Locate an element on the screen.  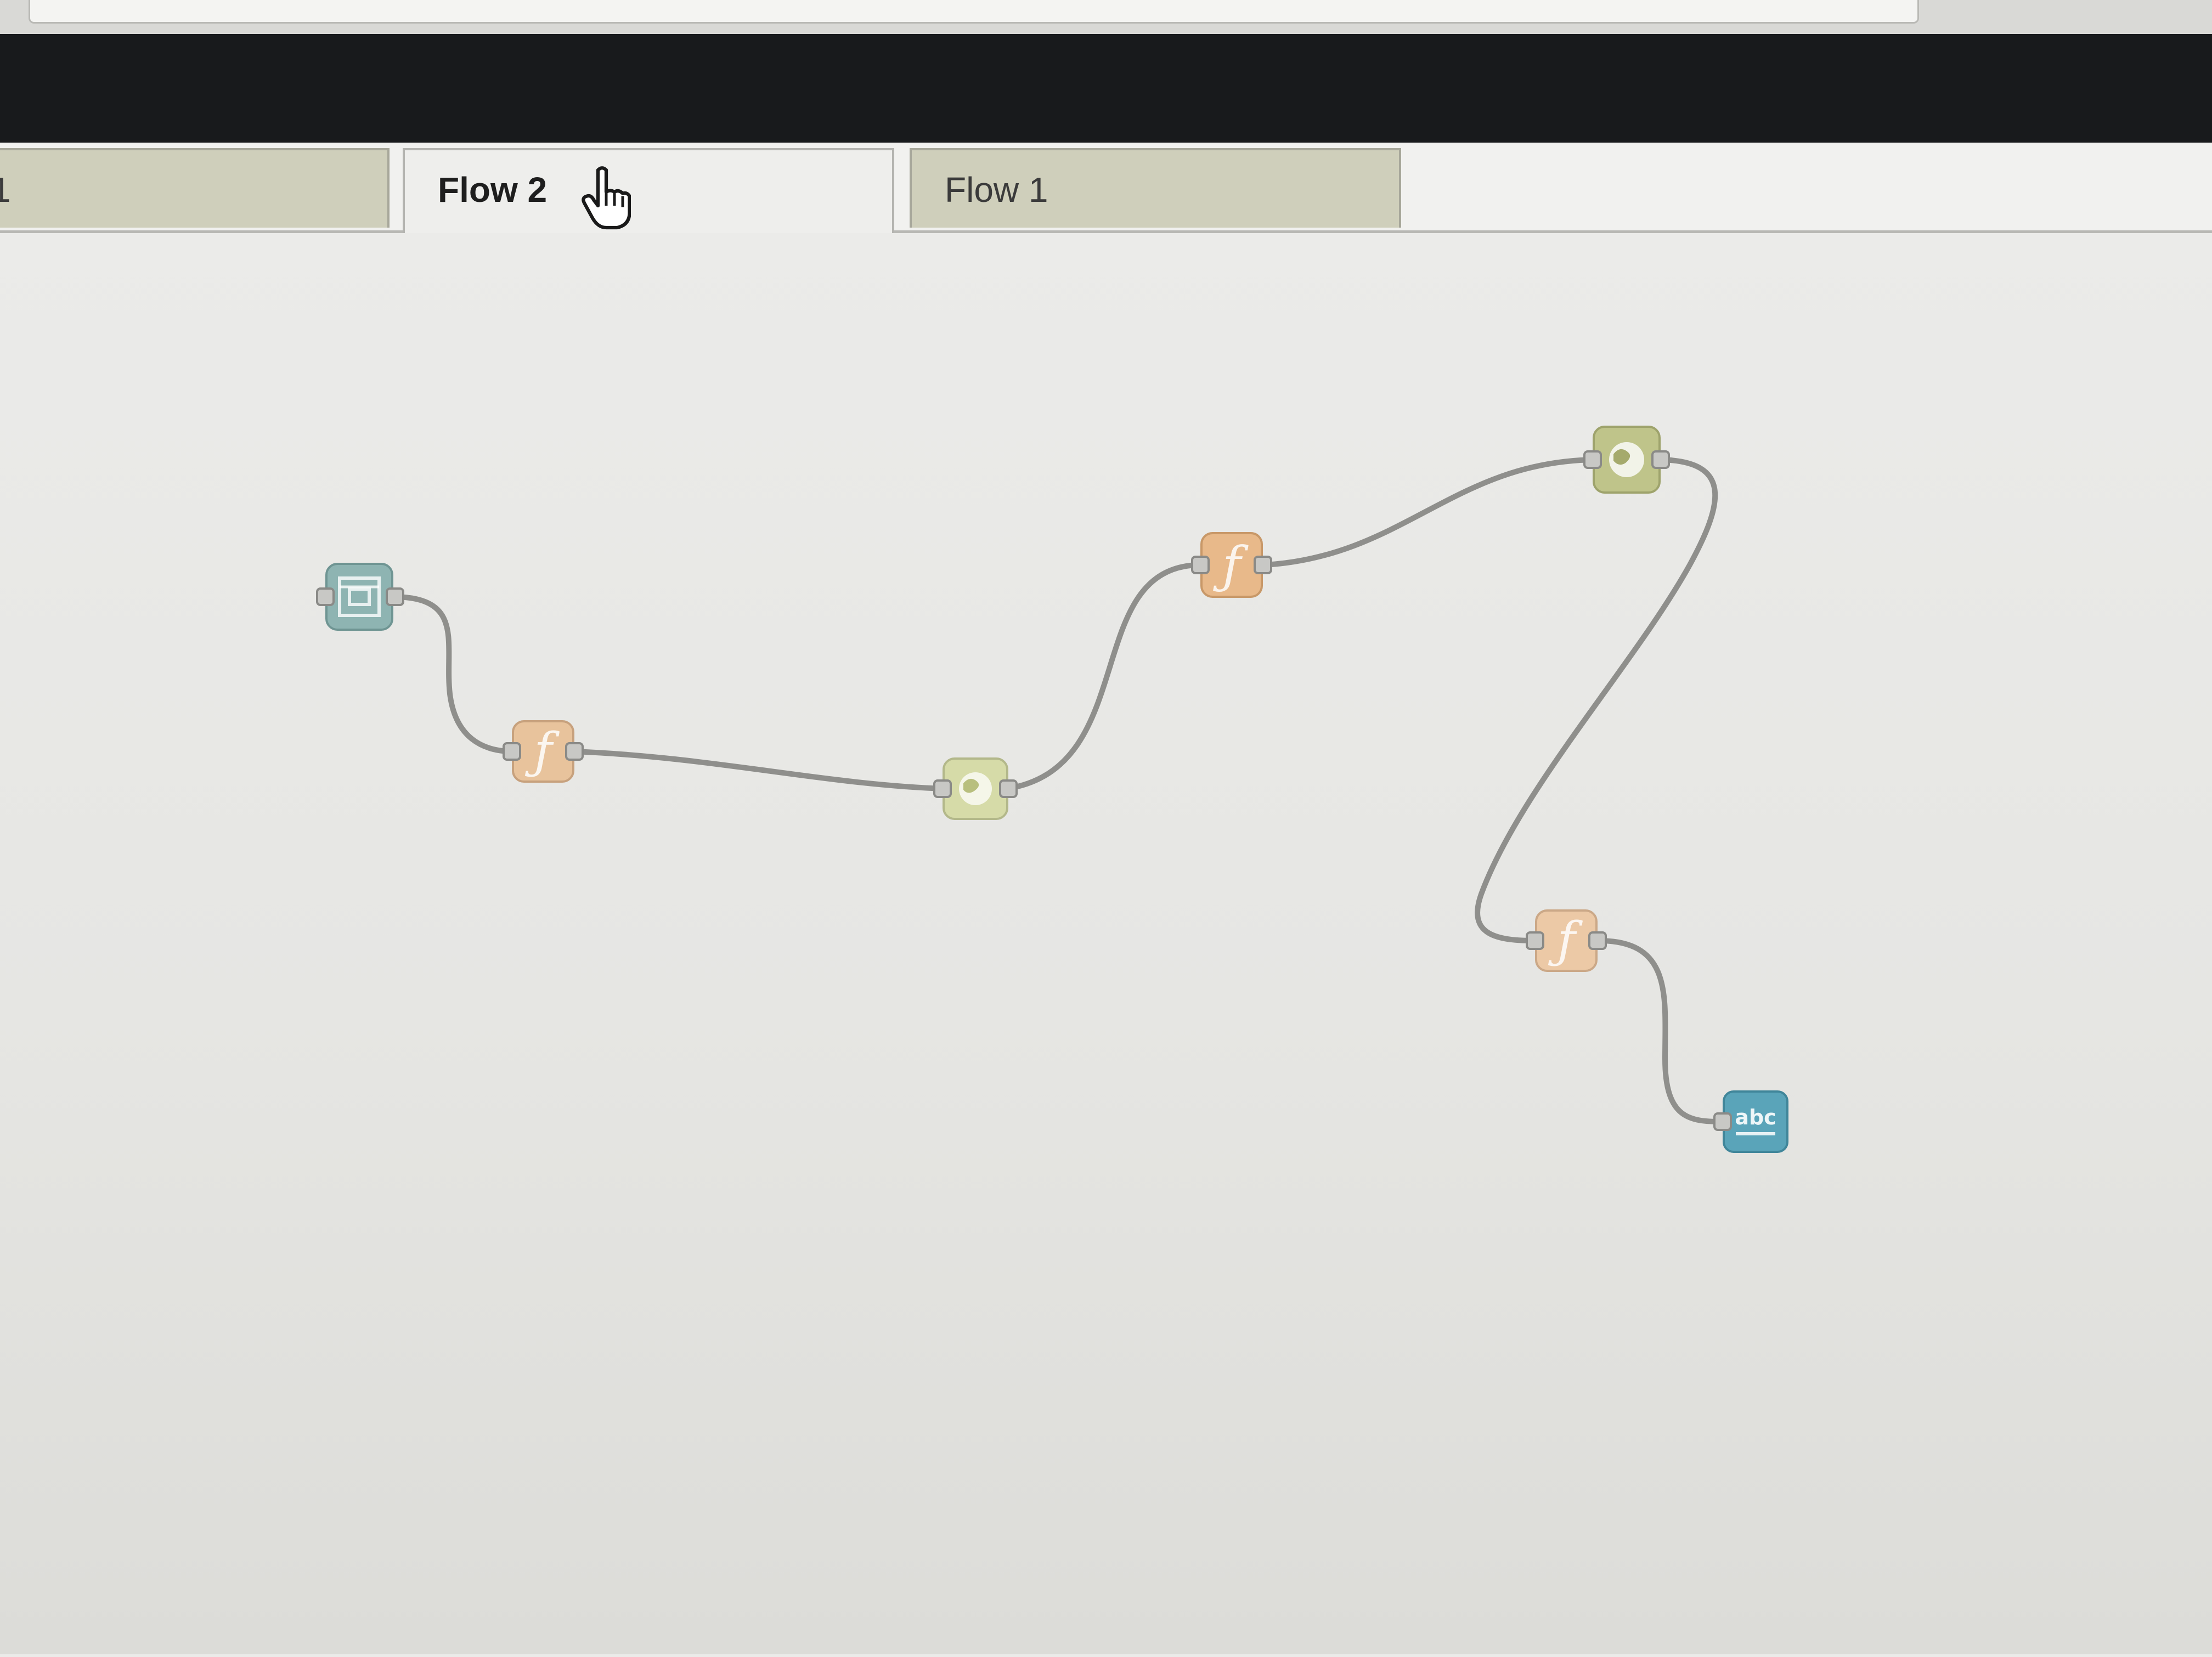
workspace-tabs: 1 Flow 2 Flow 1 is located at coordinates (1106, 188).